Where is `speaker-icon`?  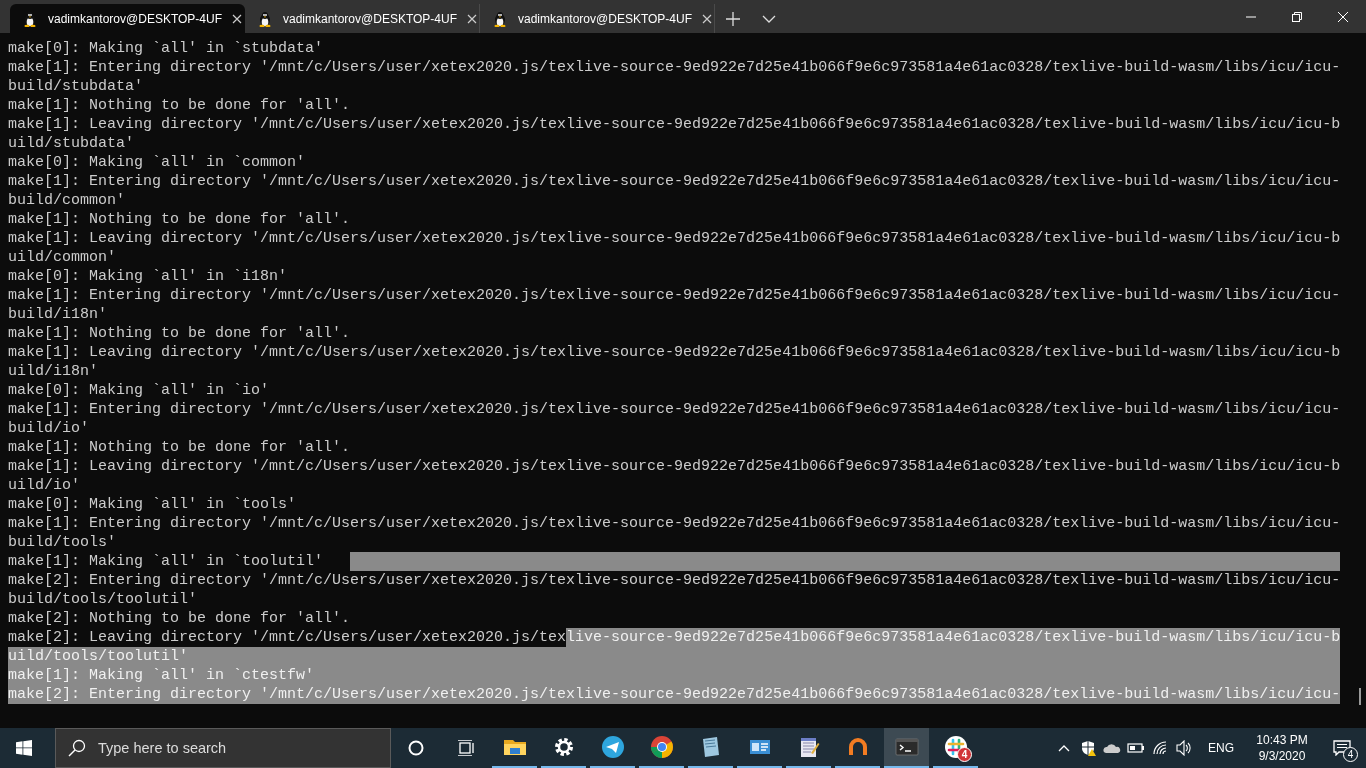
speaker-icon is located at coordinates (1184, 748).